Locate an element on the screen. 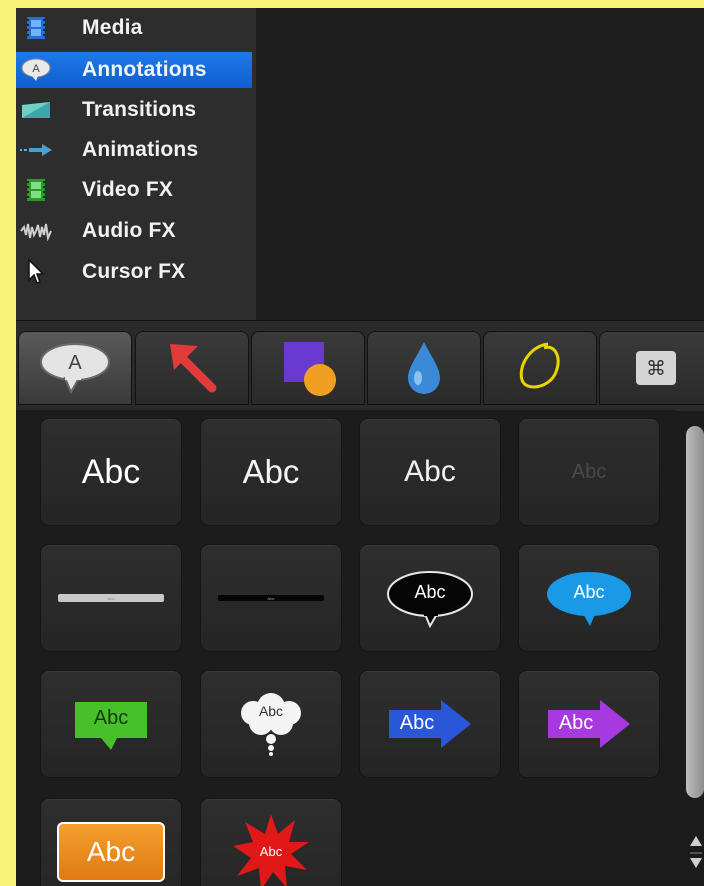 The height and width of the screenshot is (886, 704). drop-icon is located at coordinates (424, 368).